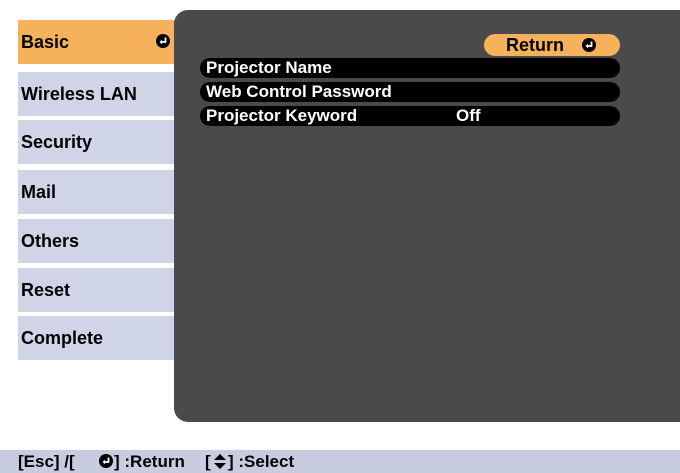 The width and height of the screenshot is (680, 473). I want to click on row-label: Projector Name, so click(269, 67).